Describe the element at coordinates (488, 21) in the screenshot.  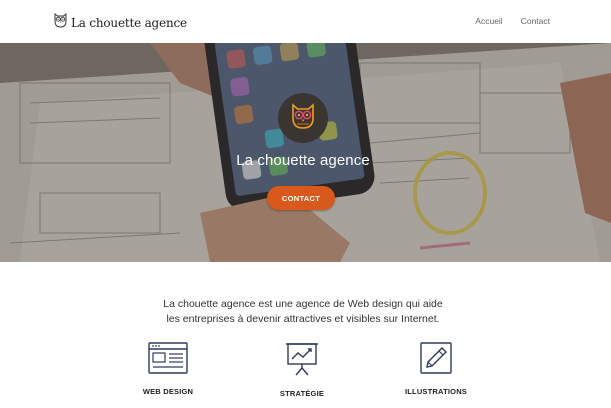
I see `nav-link-accueil: Accueil` at that location.